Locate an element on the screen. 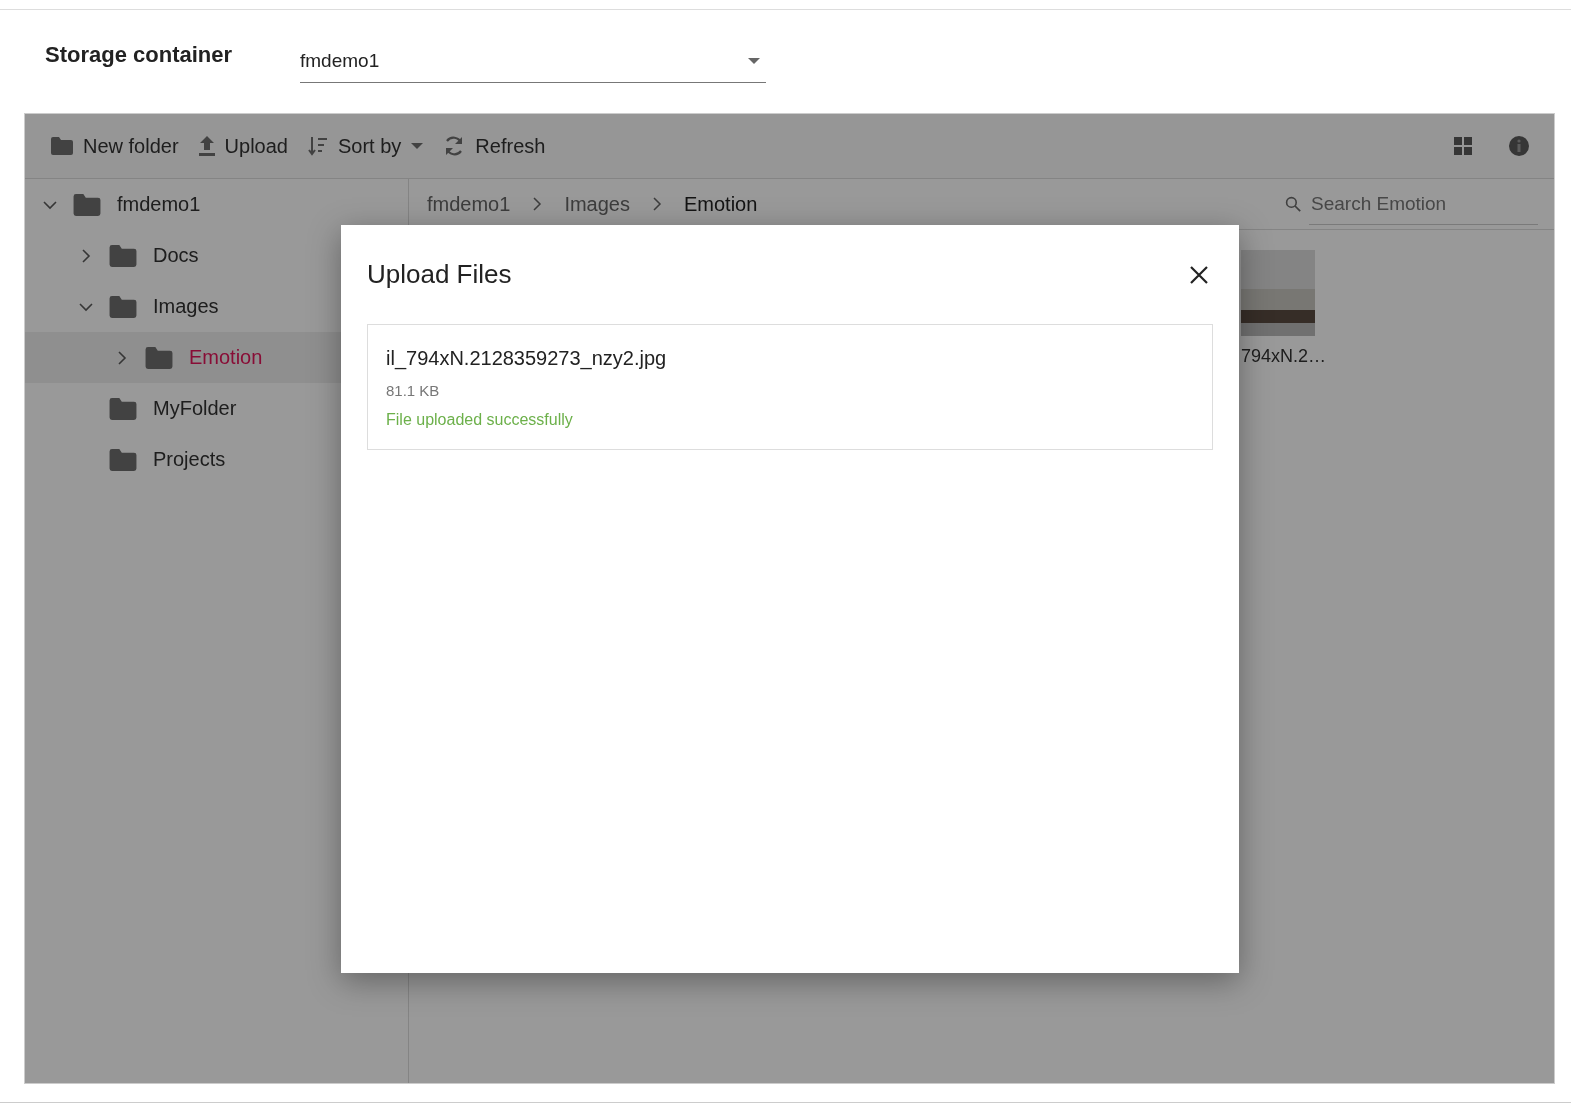  folder-tree-item: Projects is located at coordinates (216, 459).